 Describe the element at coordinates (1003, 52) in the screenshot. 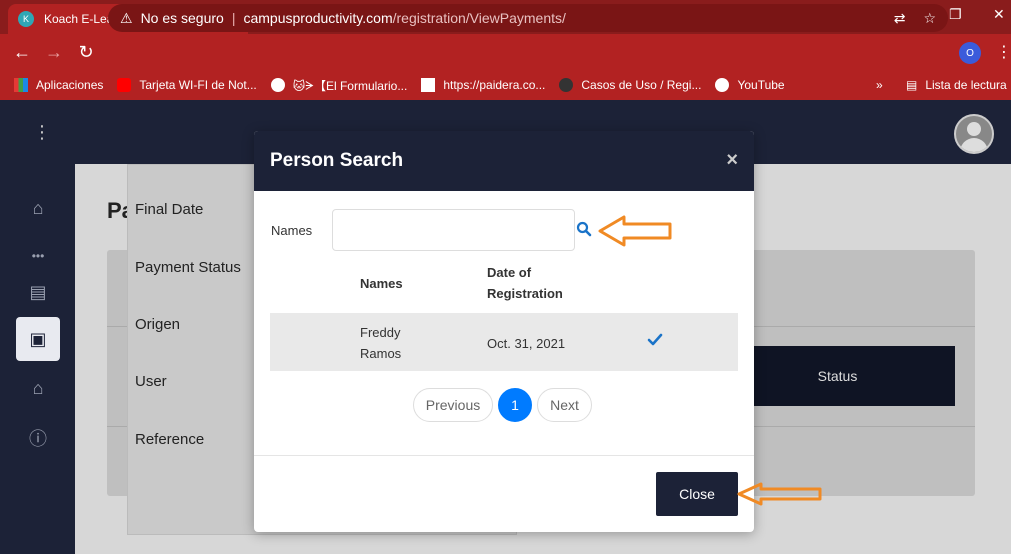

I see `browser-menu-icon: ⋮` at that location.